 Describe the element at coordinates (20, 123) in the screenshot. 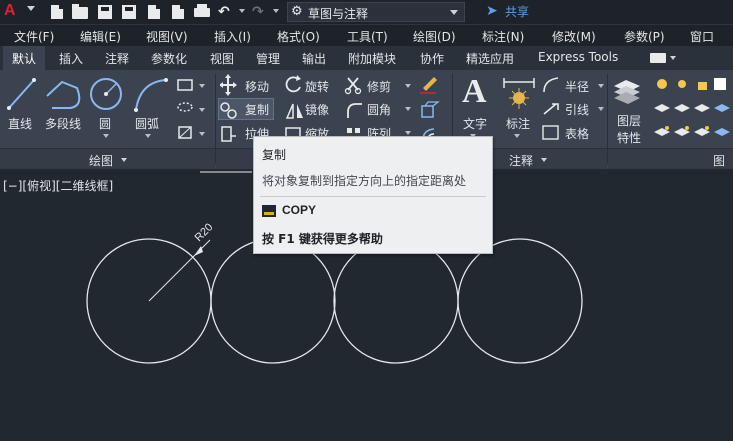

I see `line-button: 直线` at that location.